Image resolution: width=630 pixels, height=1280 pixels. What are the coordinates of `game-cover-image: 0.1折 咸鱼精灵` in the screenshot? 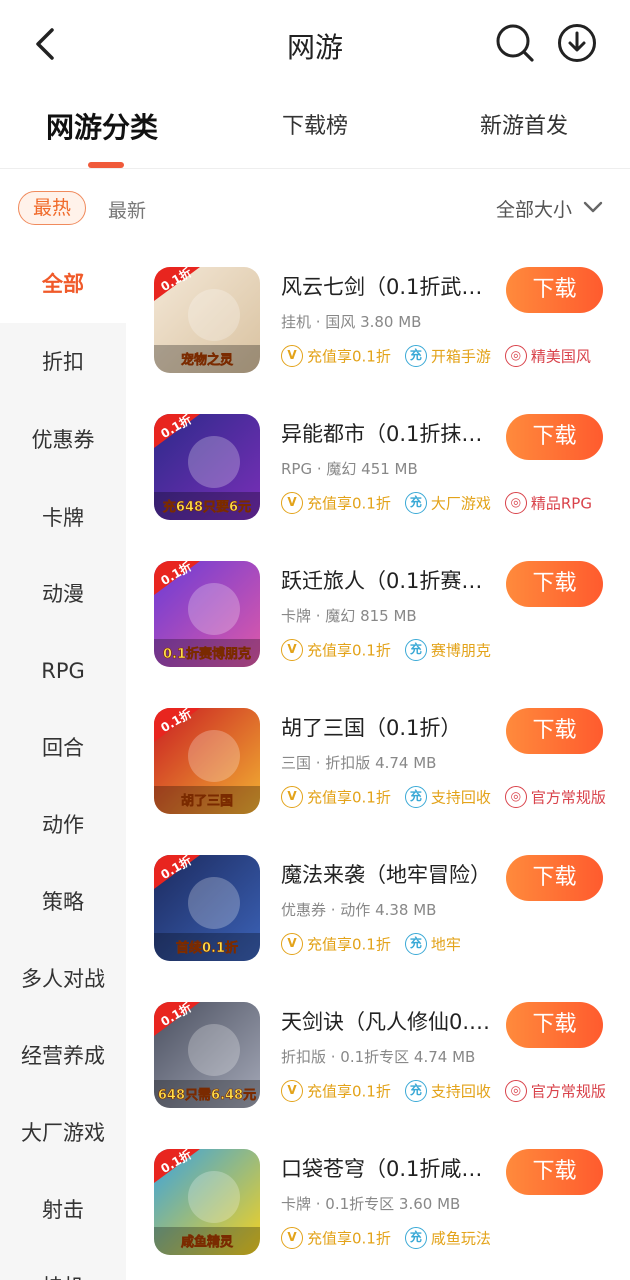 It's located at (207, 1202).